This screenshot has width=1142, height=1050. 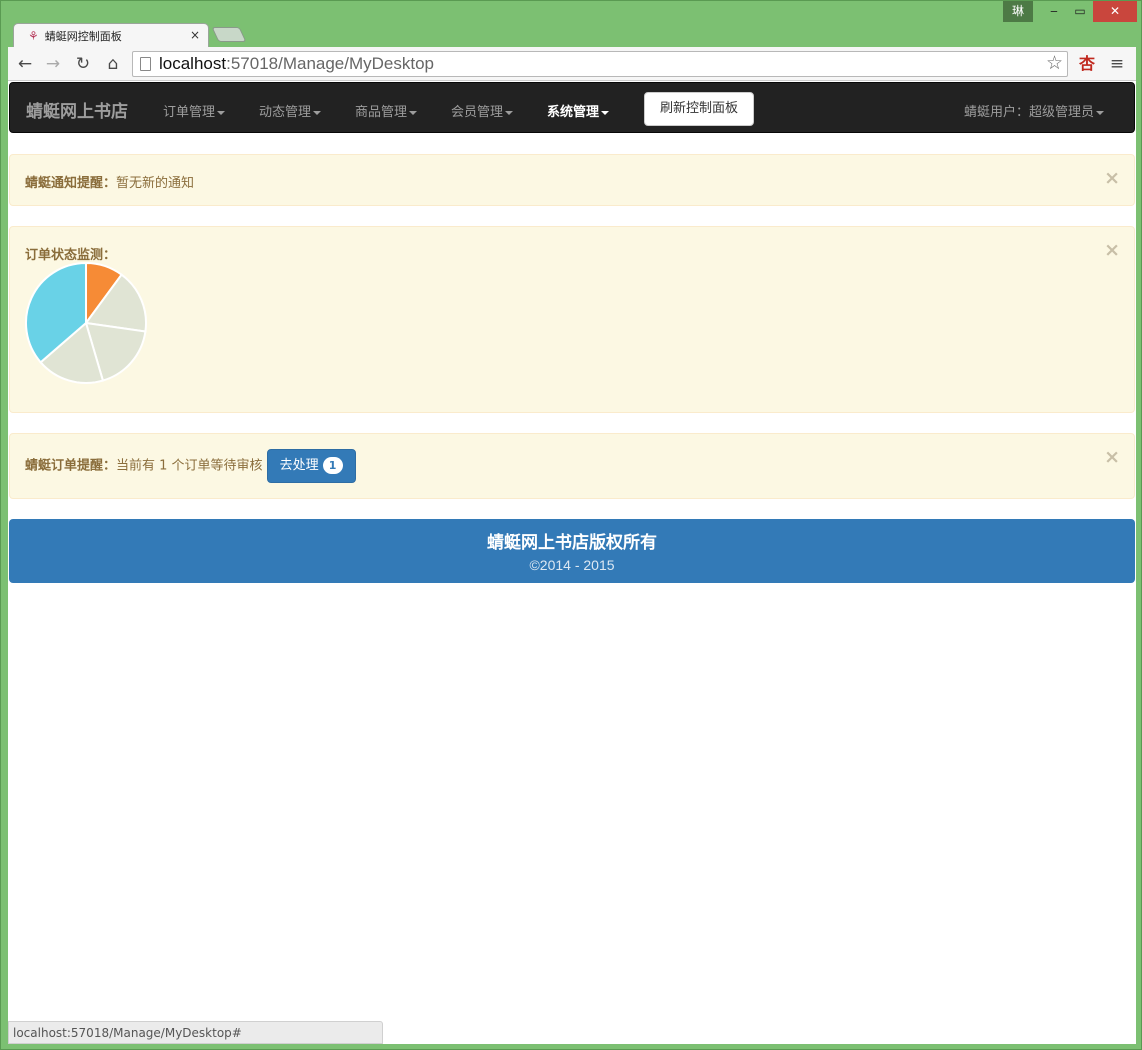 What do you see at coordinates (195, 1032) in the screenshot?
I see `status-bar: localhost:57018/Manage/MyDesktop#` at bounding box center [195, 1032].